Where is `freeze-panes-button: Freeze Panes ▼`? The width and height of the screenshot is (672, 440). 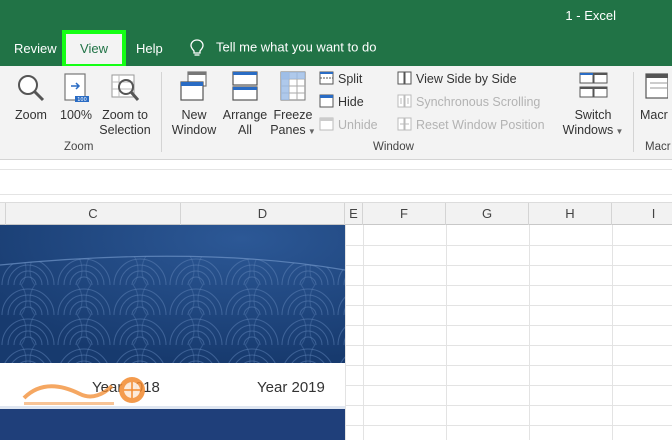 freeze-panes-button: Freeze Panes ▼ is located at coordinates (293, 104).